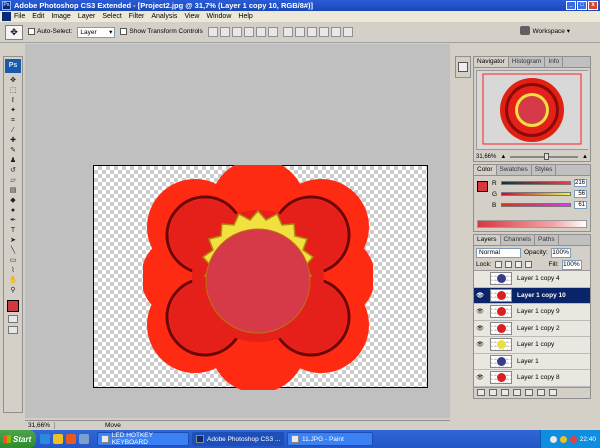  I want to click on auto-select-option: Auto-Select:, so click(50, 32).